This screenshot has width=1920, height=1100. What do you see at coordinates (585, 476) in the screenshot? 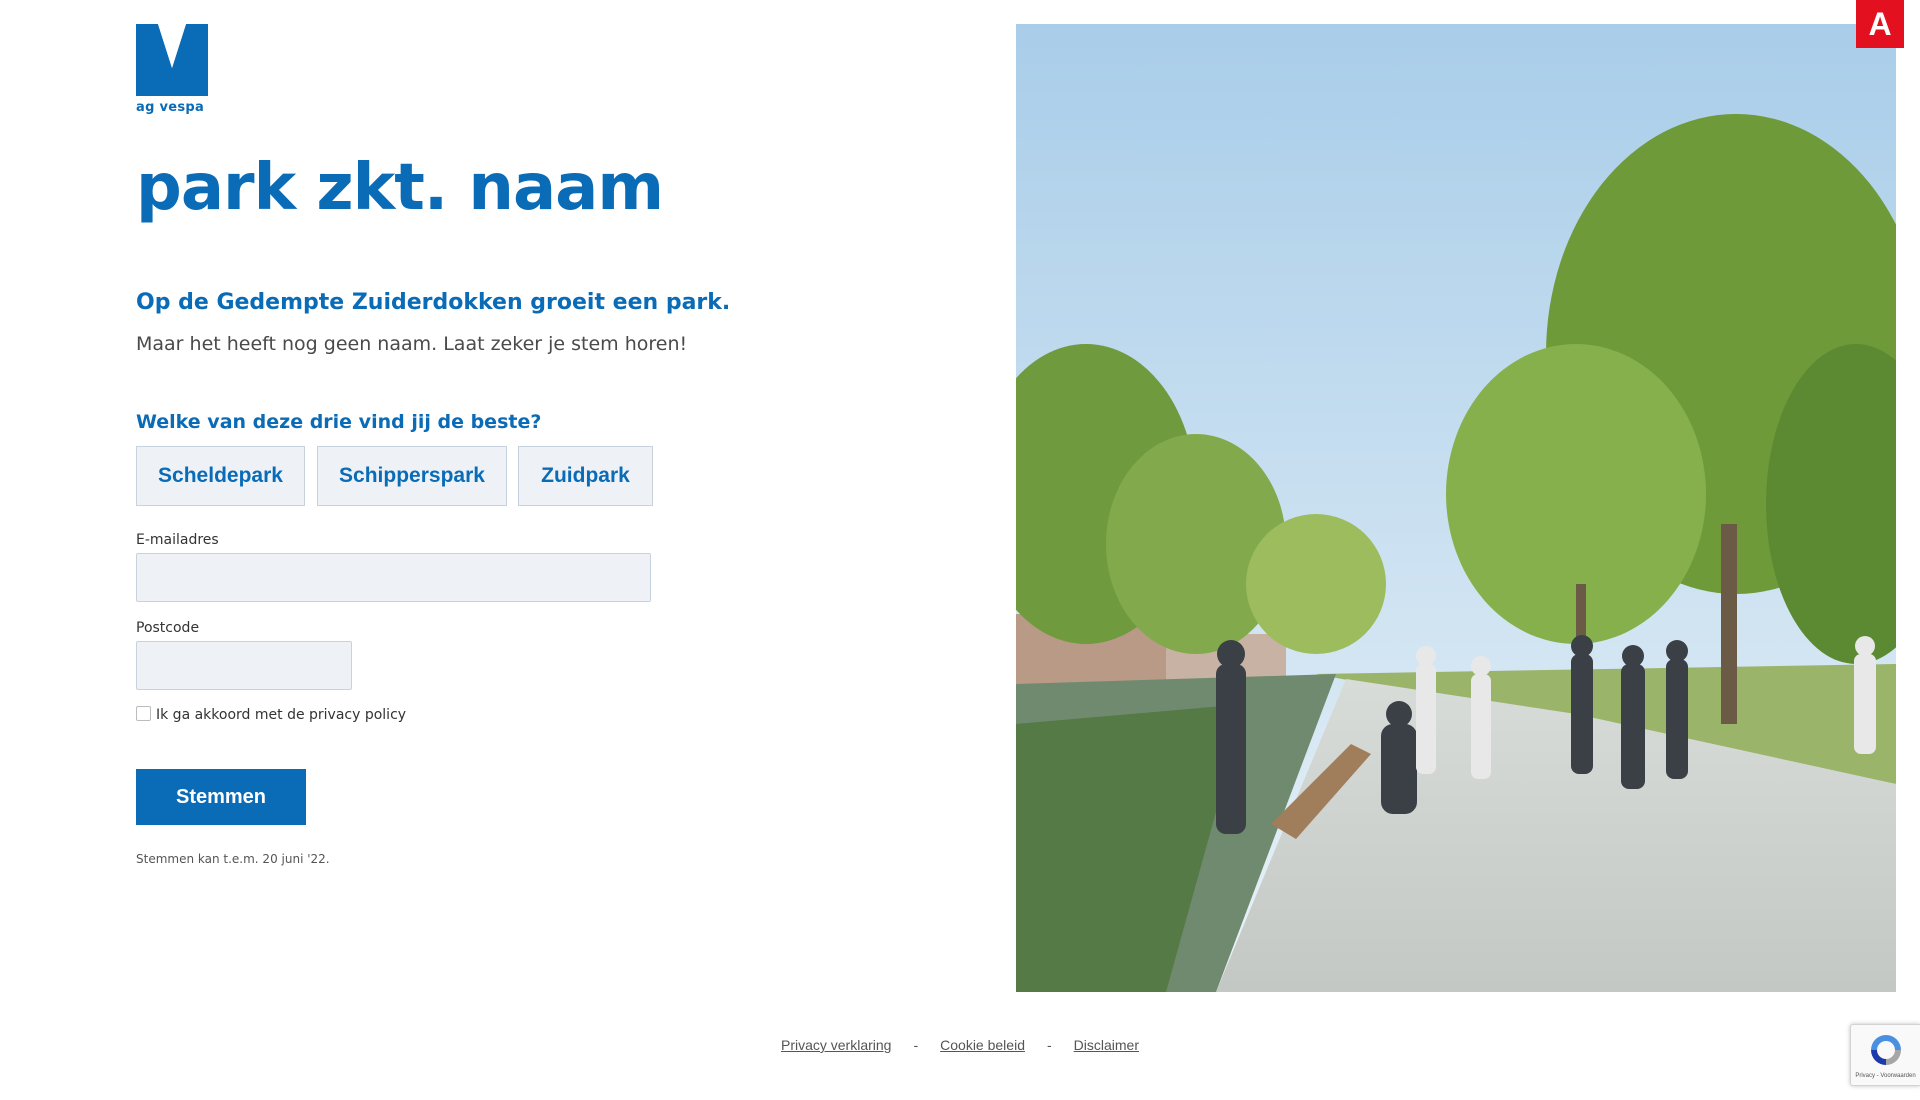
I see `choice-zuidpark-button: Zuidpark` at bounding box center [585, 476].